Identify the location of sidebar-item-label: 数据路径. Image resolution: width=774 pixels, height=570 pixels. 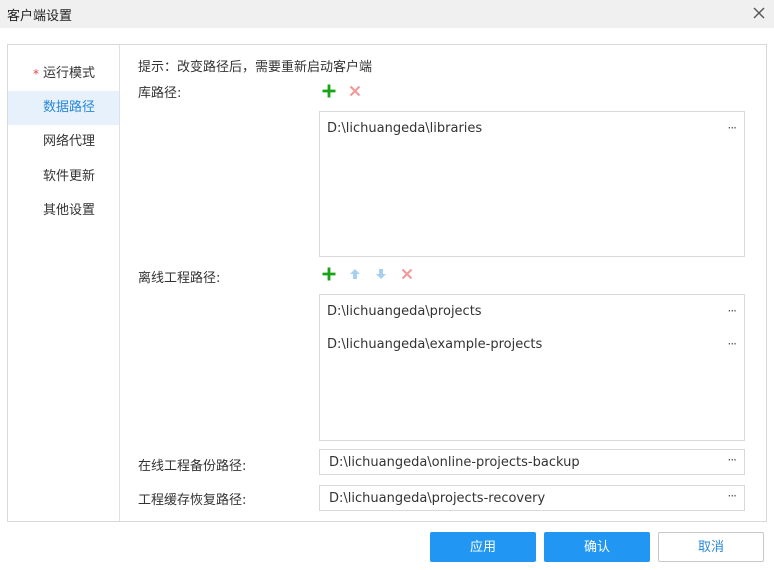
(69, 107).